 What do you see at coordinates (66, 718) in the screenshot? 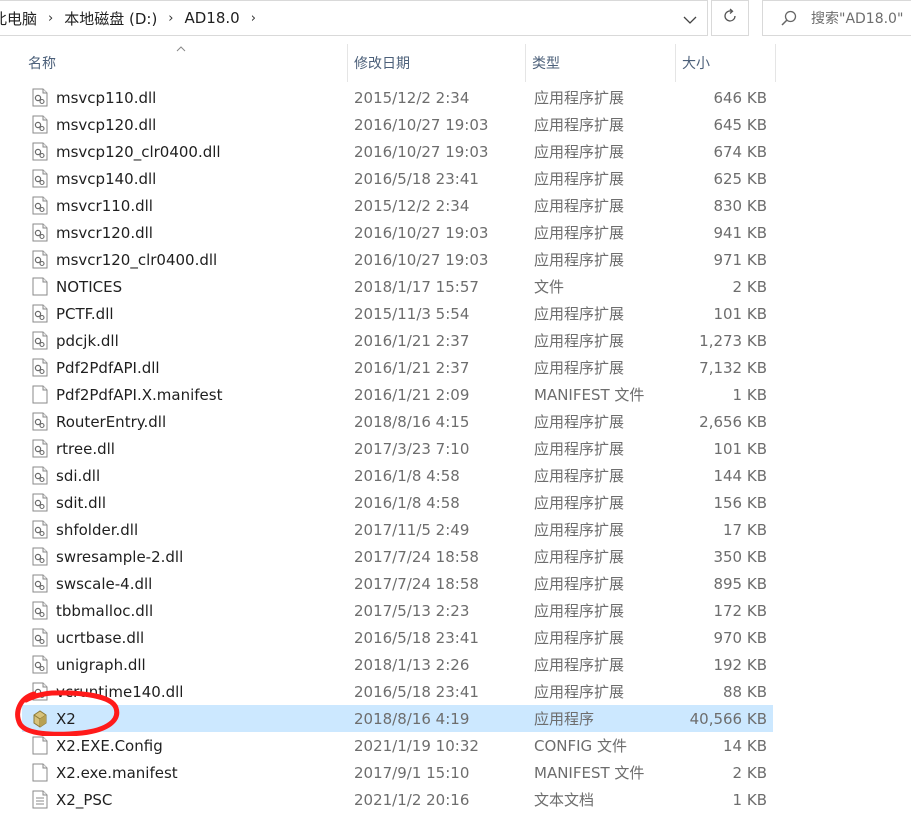
I see `file-name: X2` at bounding box center [66, 718].